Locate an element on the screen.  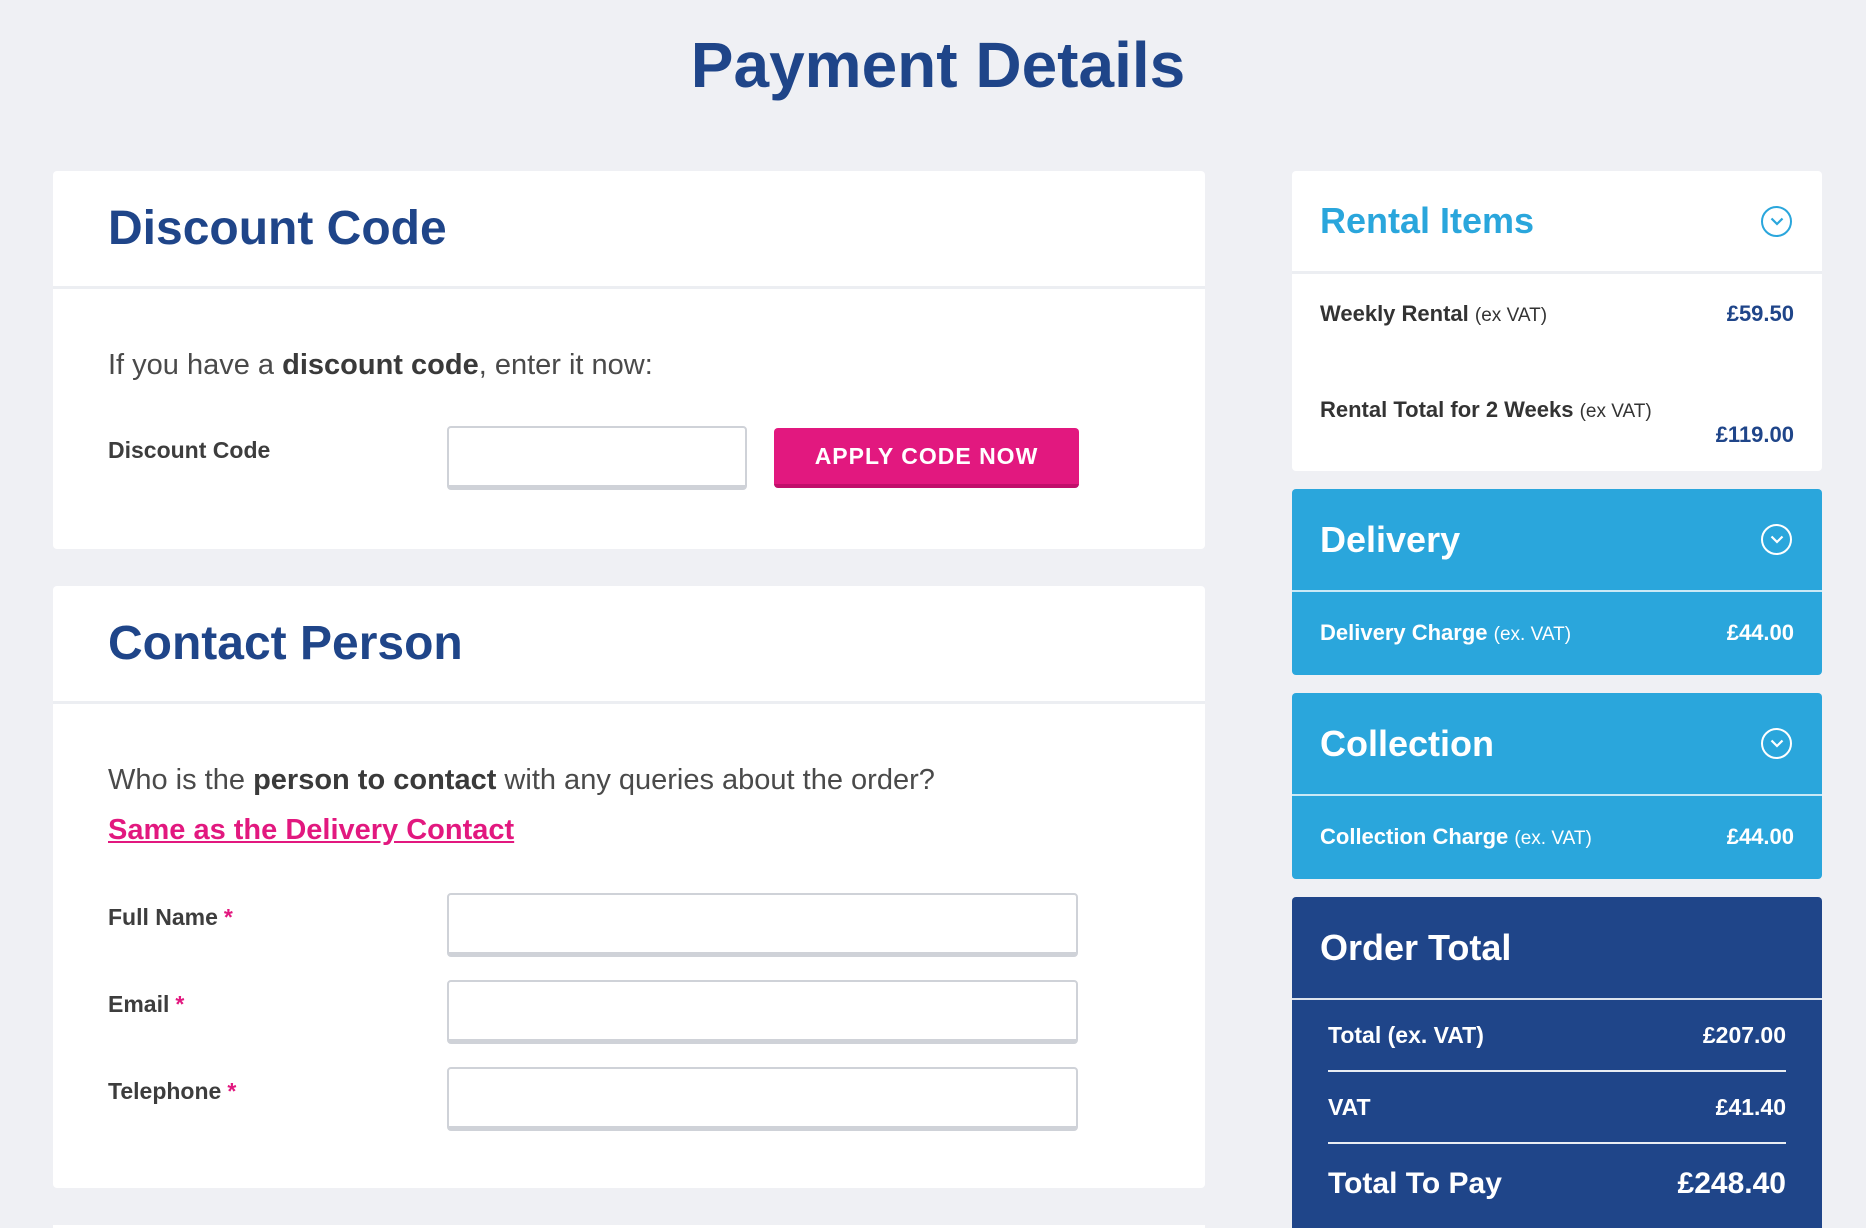
total-ex-vat-label: Total (ex. VAT) is located at coordinates (1406, 1034).